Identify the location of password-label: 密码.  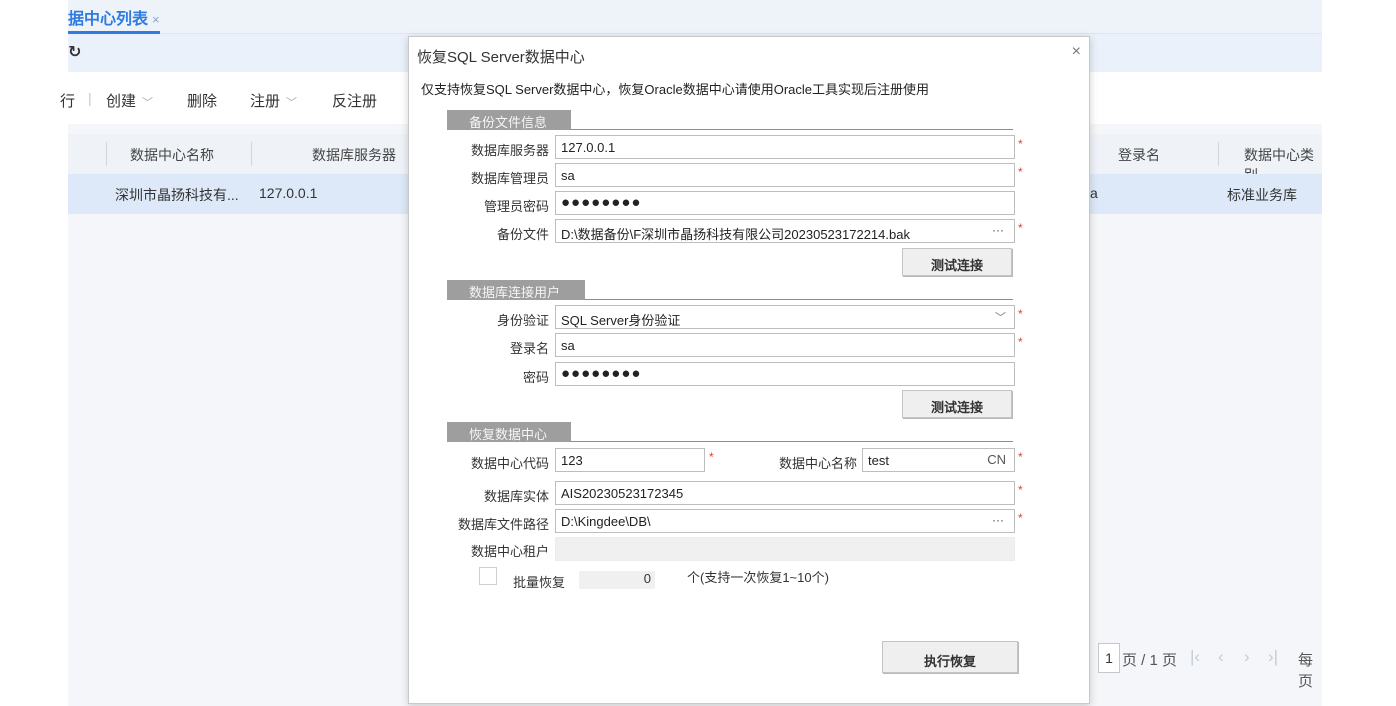
(535, 377).